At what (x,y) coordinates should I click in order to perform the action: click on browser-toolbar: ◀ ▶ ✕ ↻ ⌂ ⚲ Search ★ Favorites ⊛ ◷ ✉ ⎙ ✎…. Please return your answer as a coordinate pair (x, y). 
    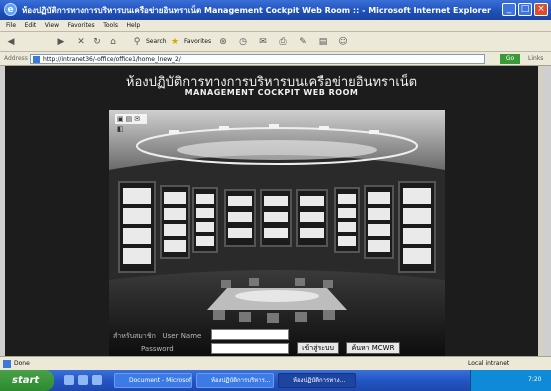
    Looking at the image, I should click on (275, 42).